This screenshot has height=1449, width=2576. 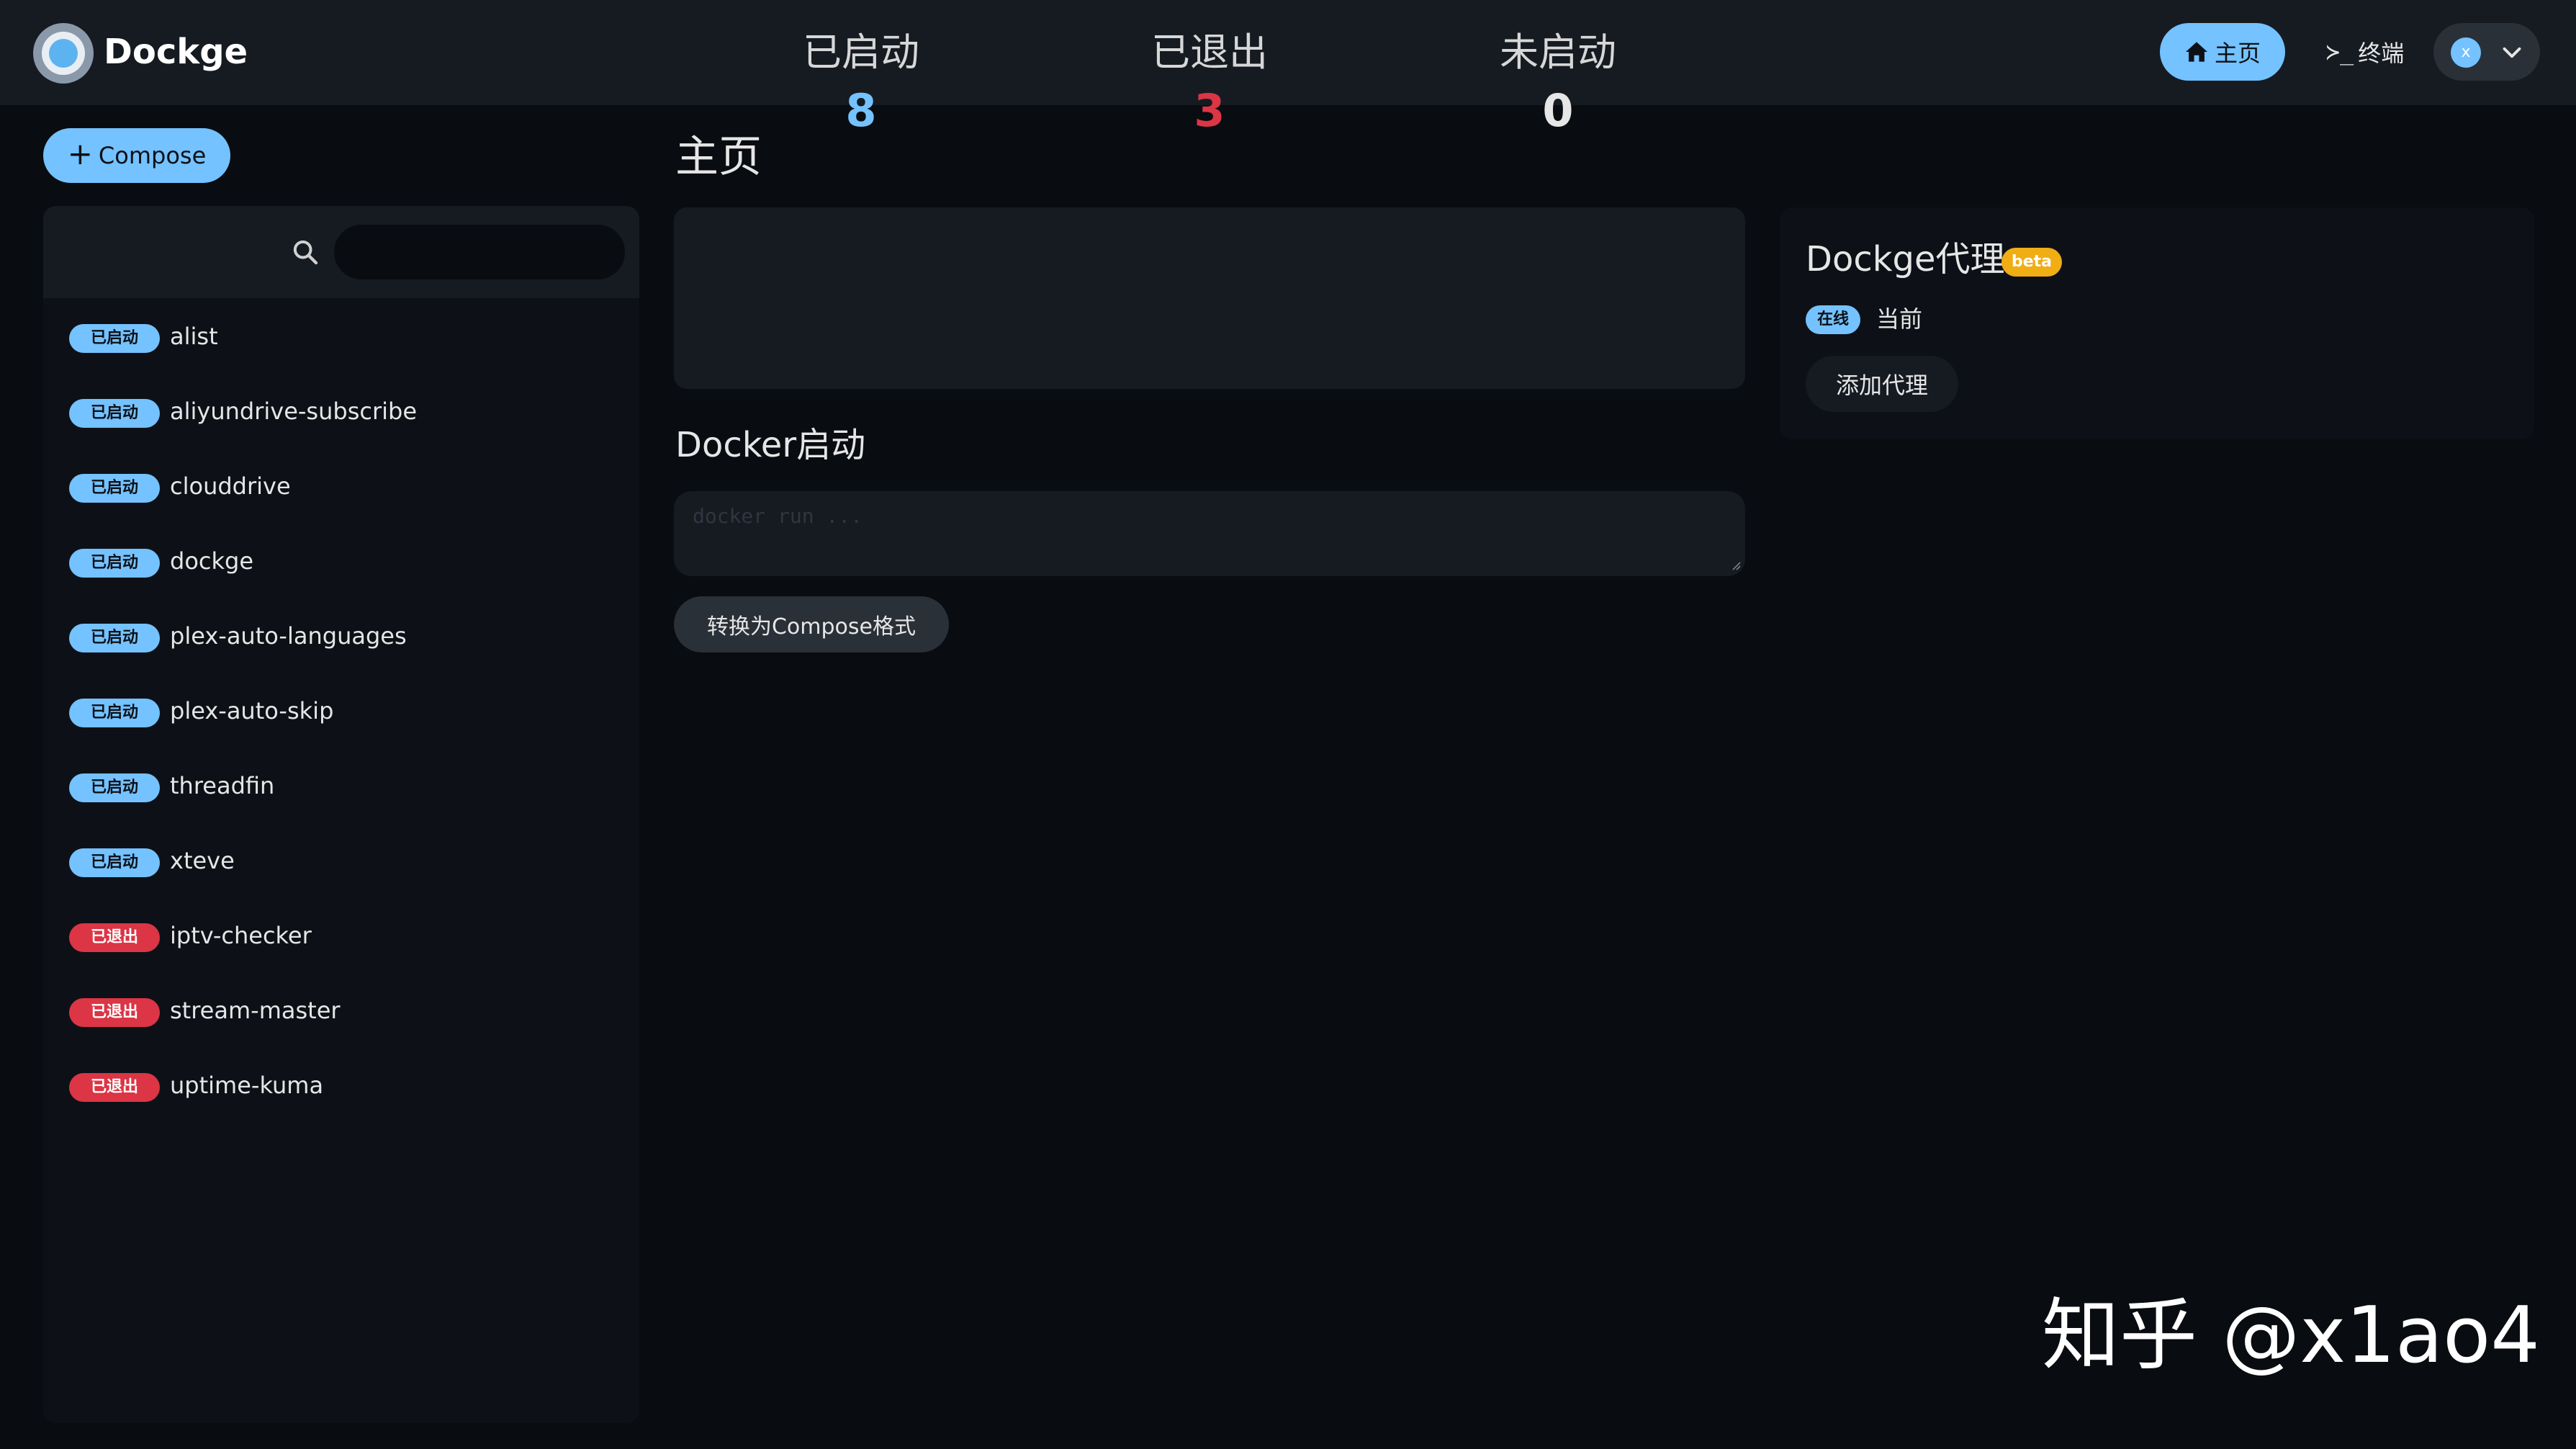 I want to click on beta-badge: beta, so click(x=2031, y=262).